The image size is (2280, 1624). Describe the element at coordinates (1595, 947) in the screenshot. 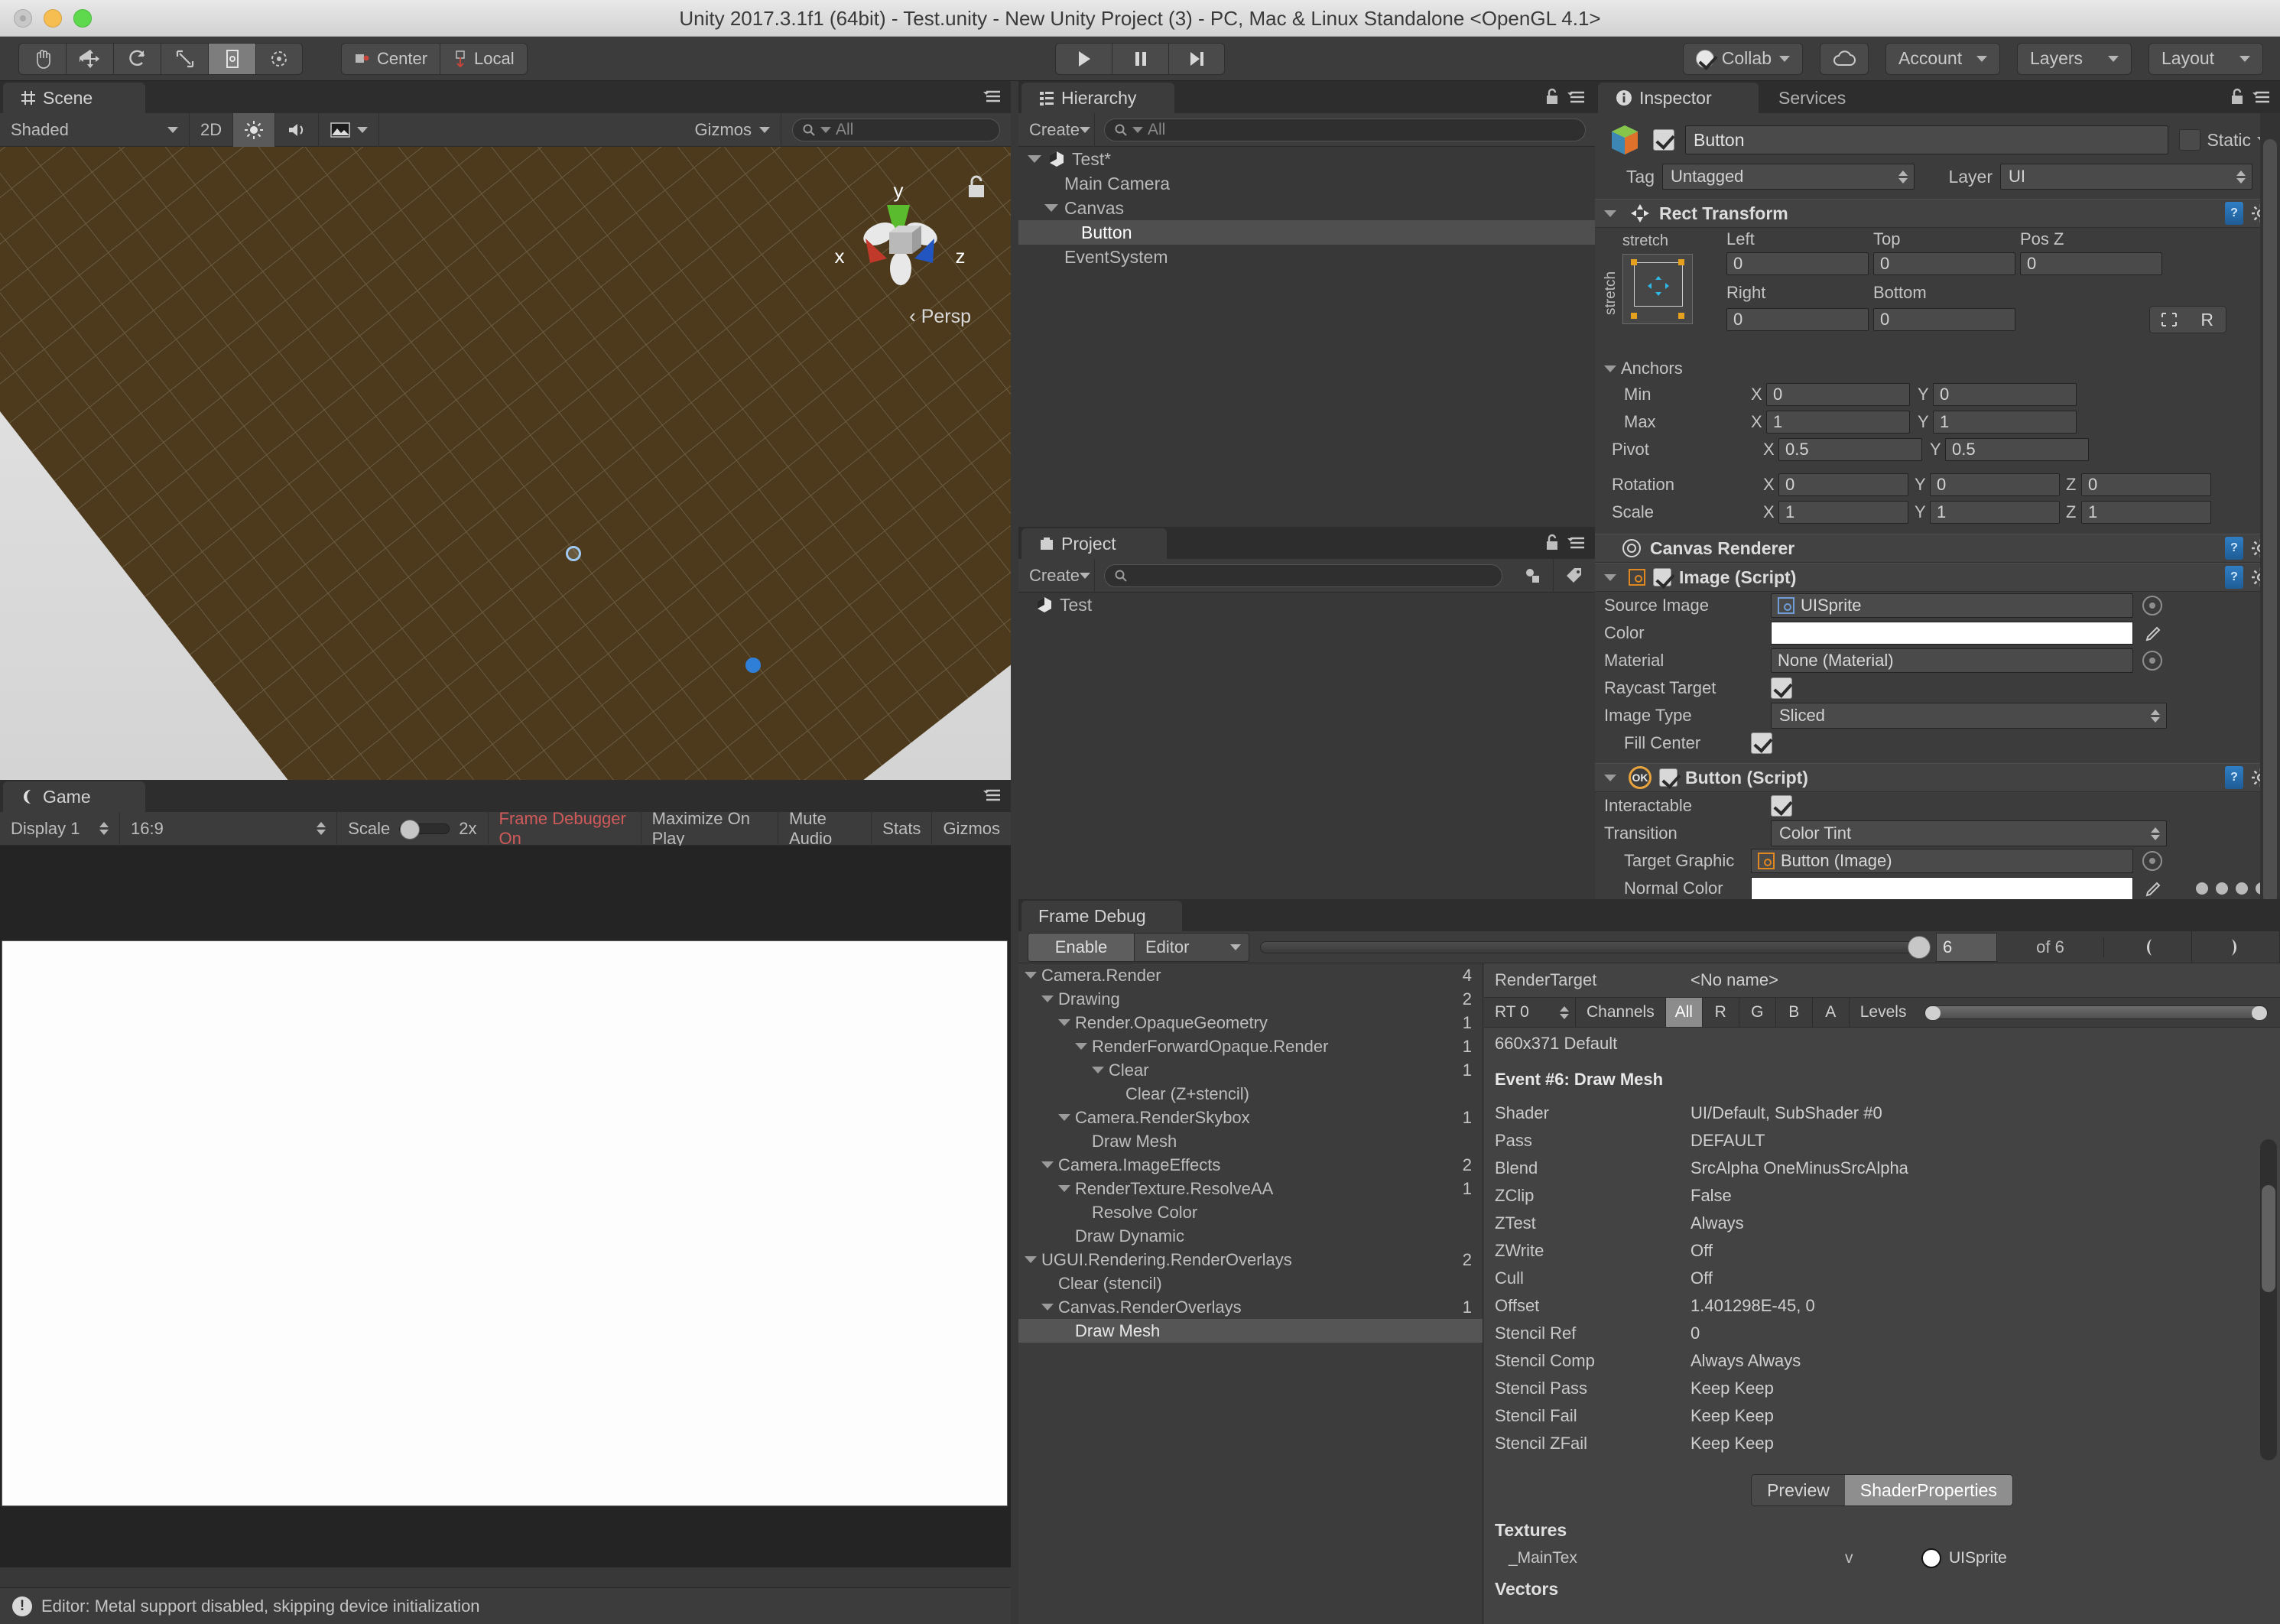

I see `frame-debug-event-slider` at that location.